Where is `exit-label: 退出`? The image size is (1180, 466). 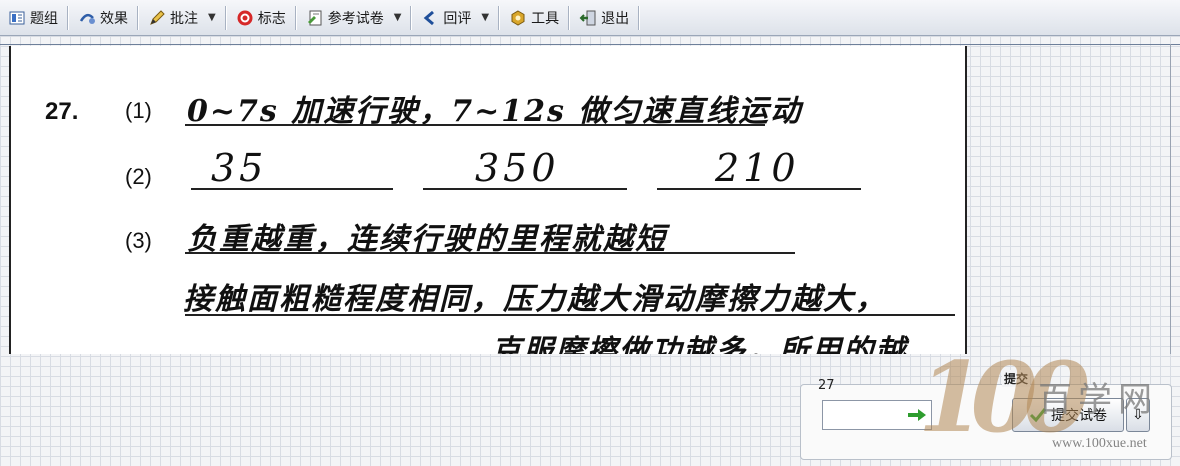
exit-label: 退出 is located at coordinates (615, 18).